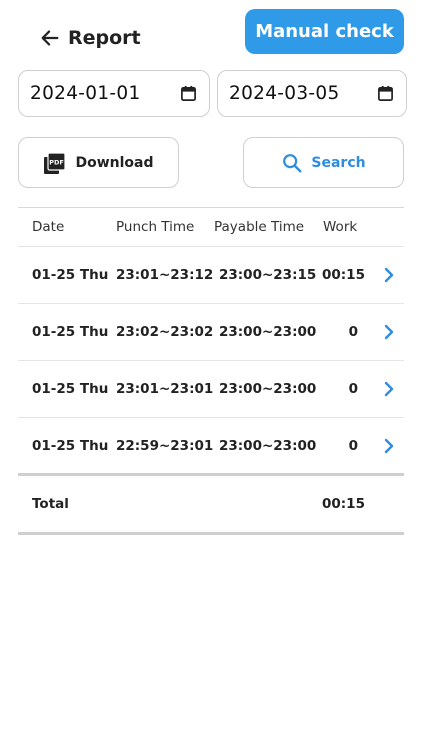 Image resolution: width=422 pixels, height=750 pixels. What do you see at coordinates (85, 93) in the screenshot?
I see `start-date-value: 2024-01-01` at bounding box center [85, 93].